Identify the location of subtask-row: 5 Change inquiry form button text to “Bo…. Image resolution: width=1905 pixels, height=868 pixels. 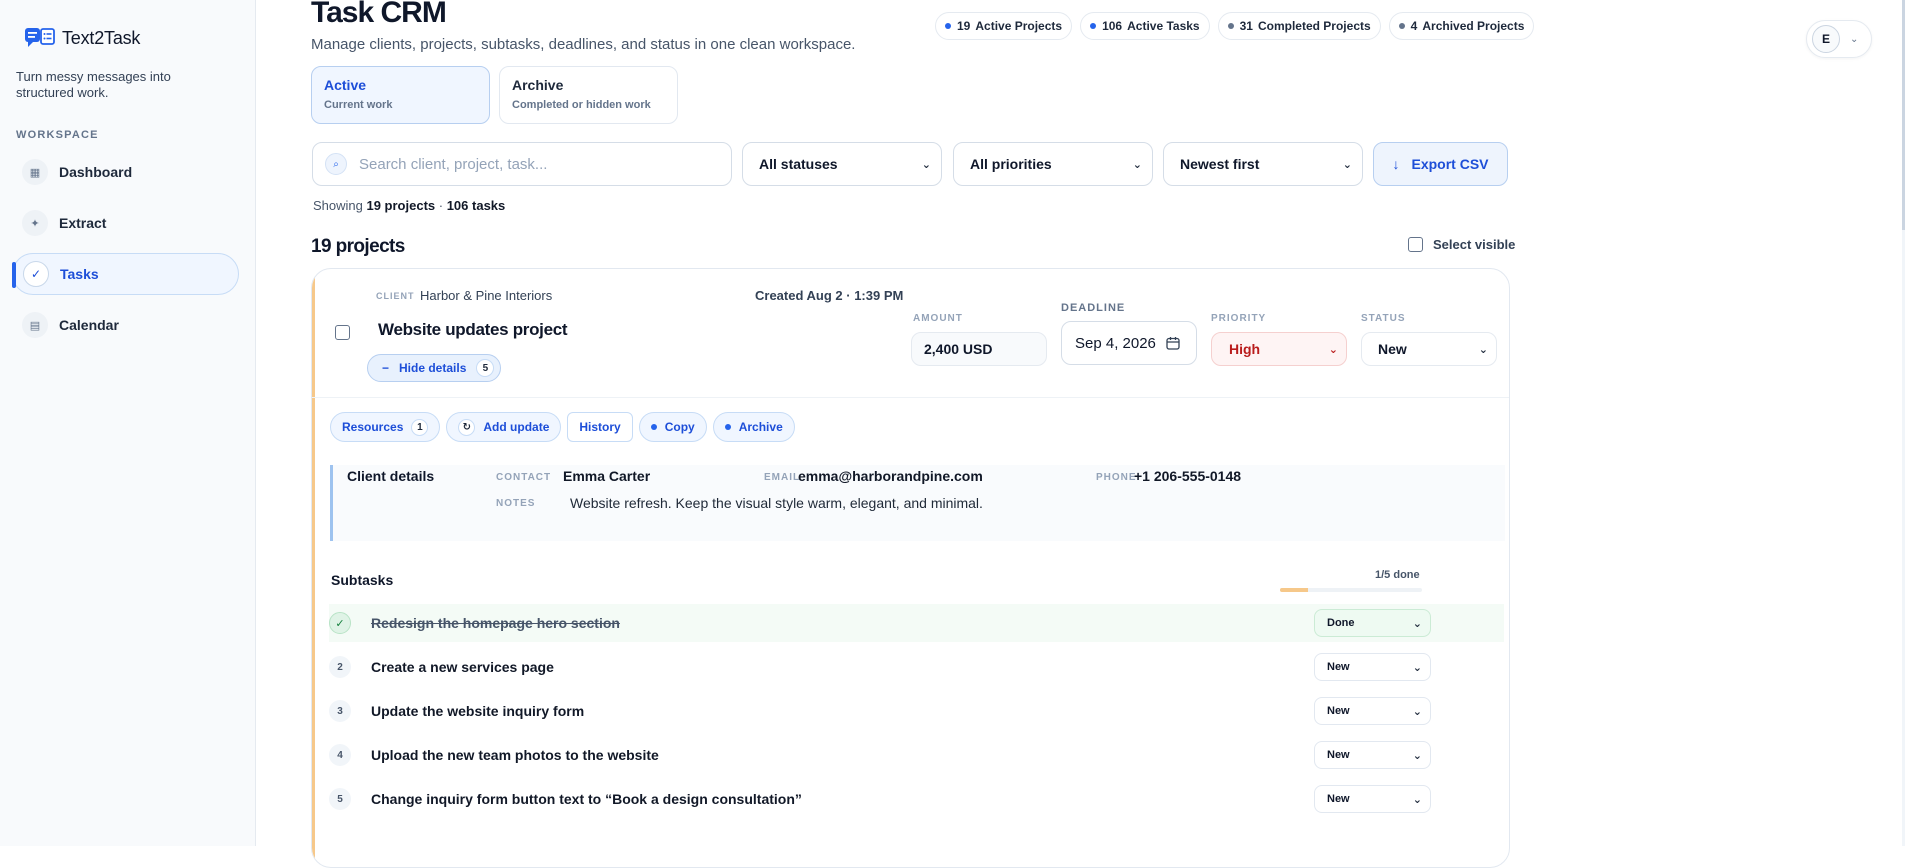
(916, 799).